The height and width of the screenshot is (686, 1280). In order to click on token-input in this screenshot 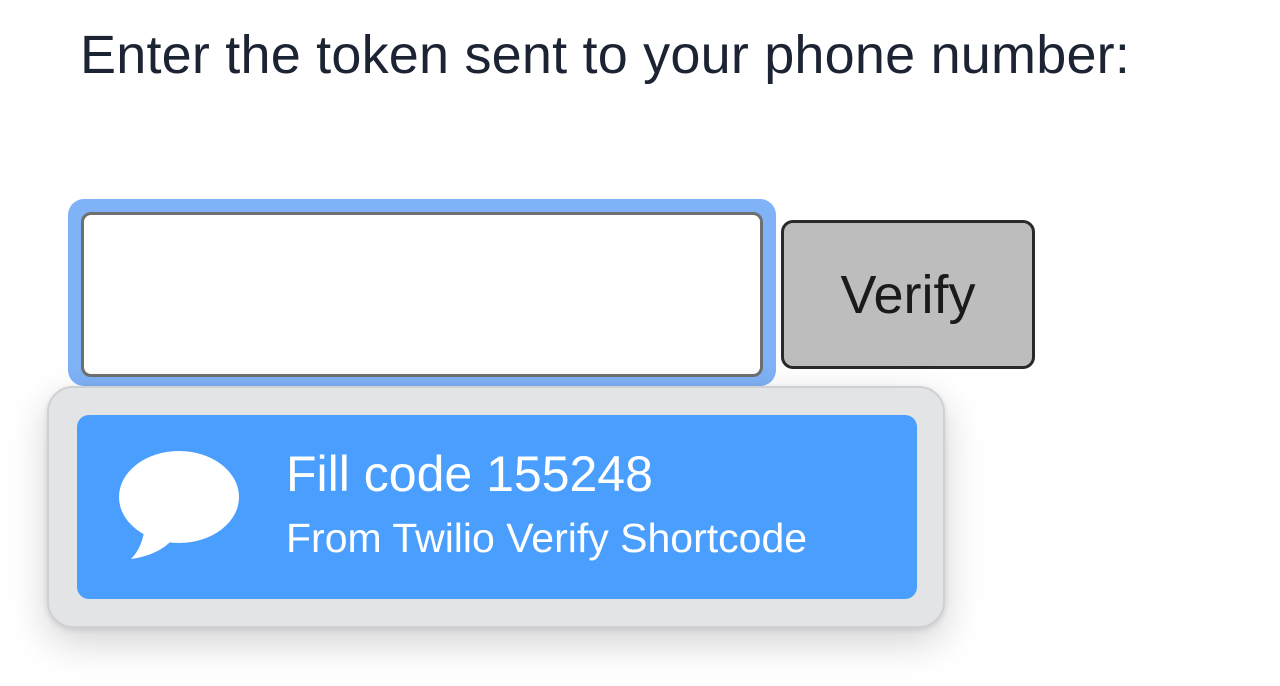, I will do `click(422, 294)`.